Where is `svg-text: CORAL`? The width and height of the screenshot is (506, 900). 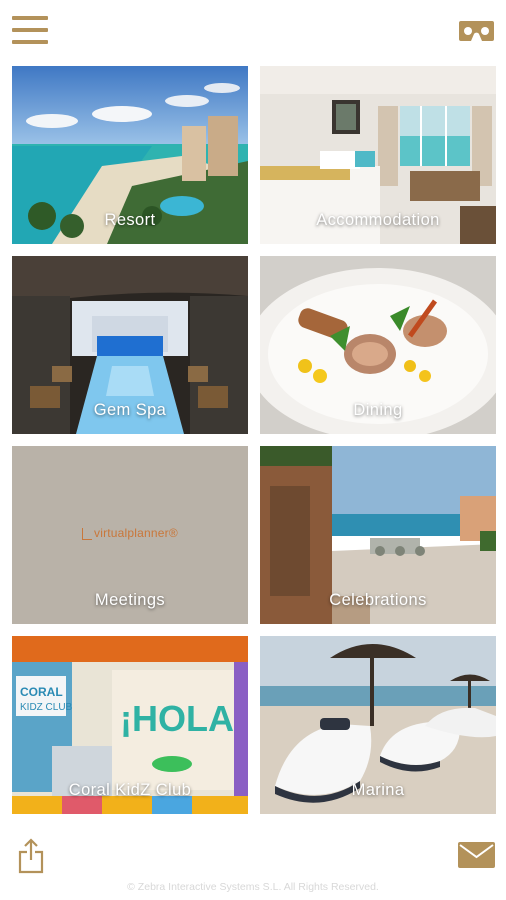 svg-text: CORAL is located at coordinates (41, 692).